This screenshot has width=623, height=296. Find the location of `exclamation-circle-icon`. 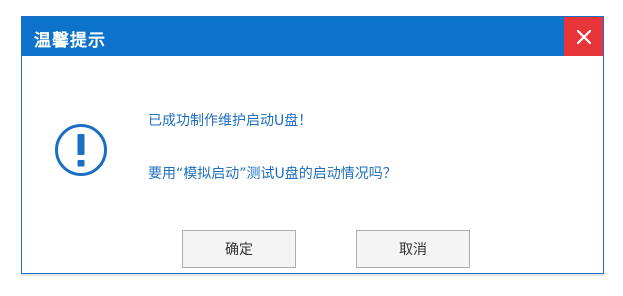

exclamation-circle-icon is located at coordinates (81, 150).